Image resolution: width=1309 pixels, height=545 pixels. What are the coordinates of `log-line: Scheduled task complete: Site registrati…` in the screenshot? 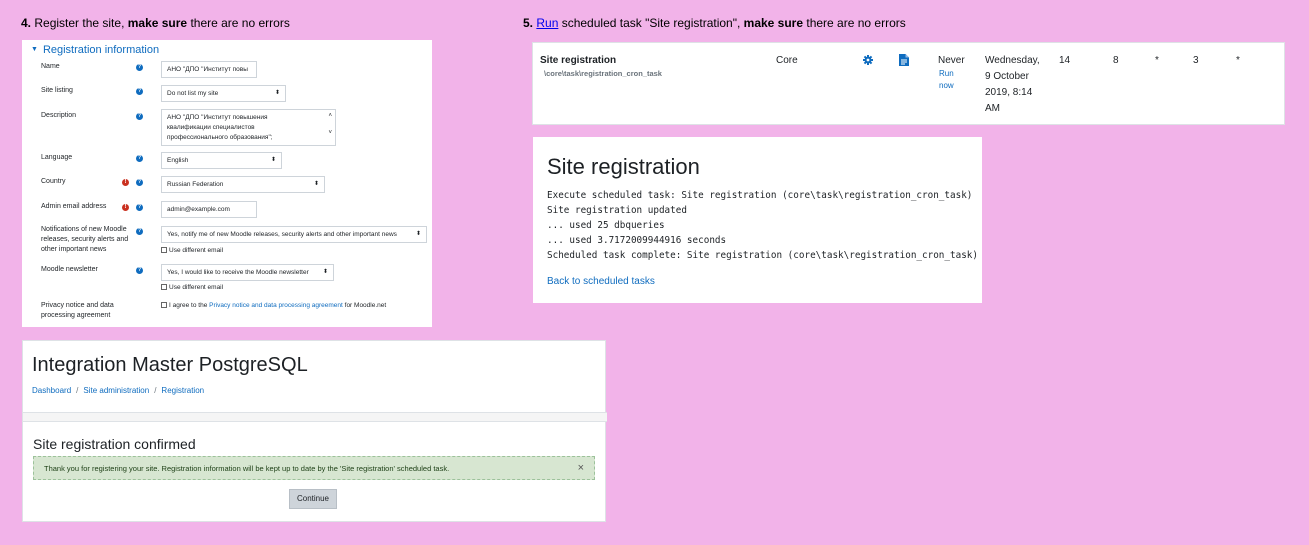 It's located at (762, 255).